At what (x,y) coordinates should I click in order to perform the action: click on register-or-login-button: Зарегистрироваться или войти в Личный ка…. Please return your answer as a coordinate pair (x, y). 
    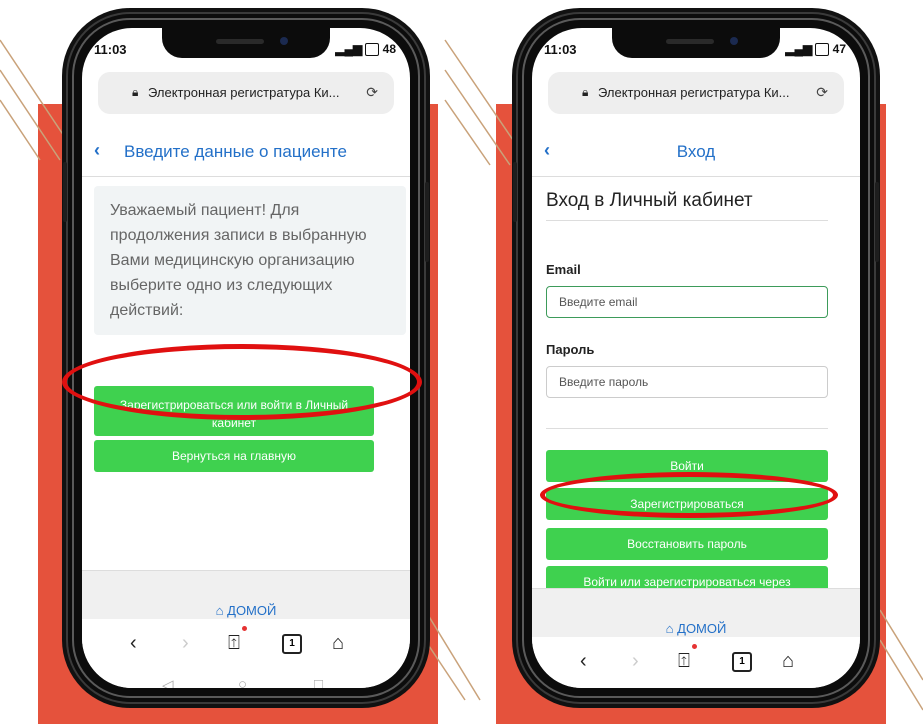
    Looking at the image, I should click on (234, 411).